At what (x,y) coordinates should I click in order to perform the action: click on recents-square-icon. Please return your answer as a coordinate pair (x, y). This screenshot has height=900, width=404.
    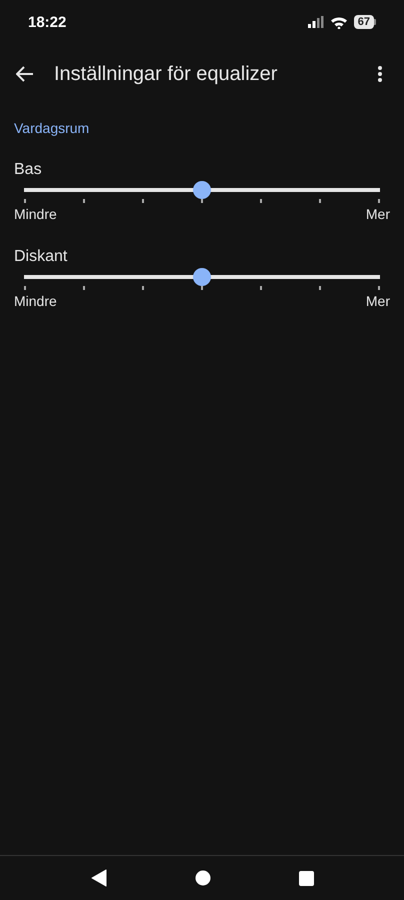
    Looking at the image, I should click on (306, 878).